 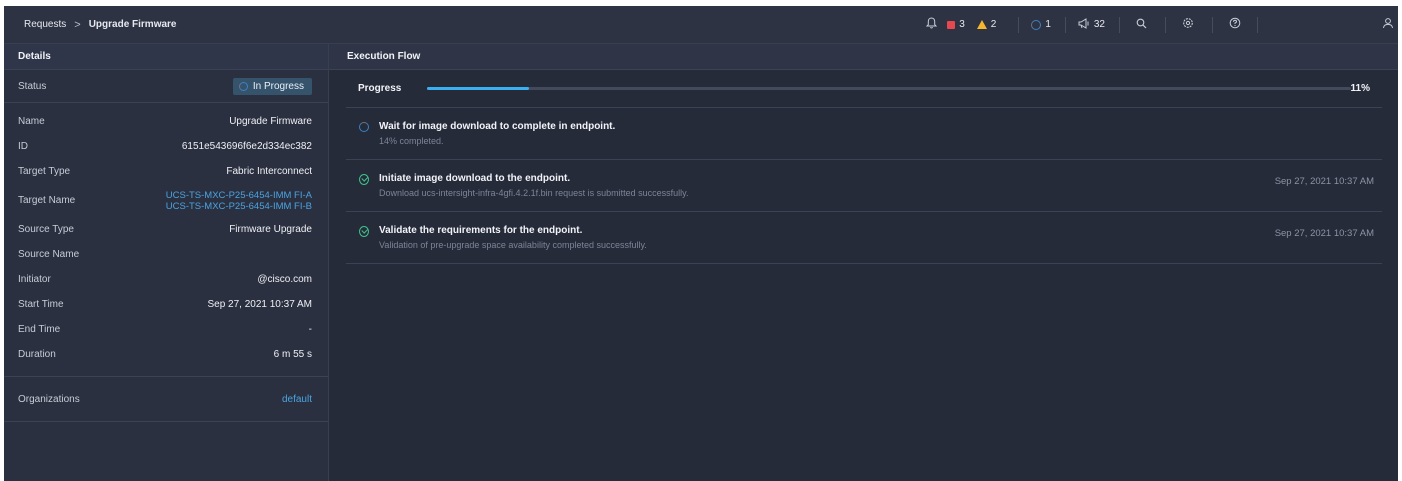 I want to click on announcements-button: 32, so click(x=1091, y=24).